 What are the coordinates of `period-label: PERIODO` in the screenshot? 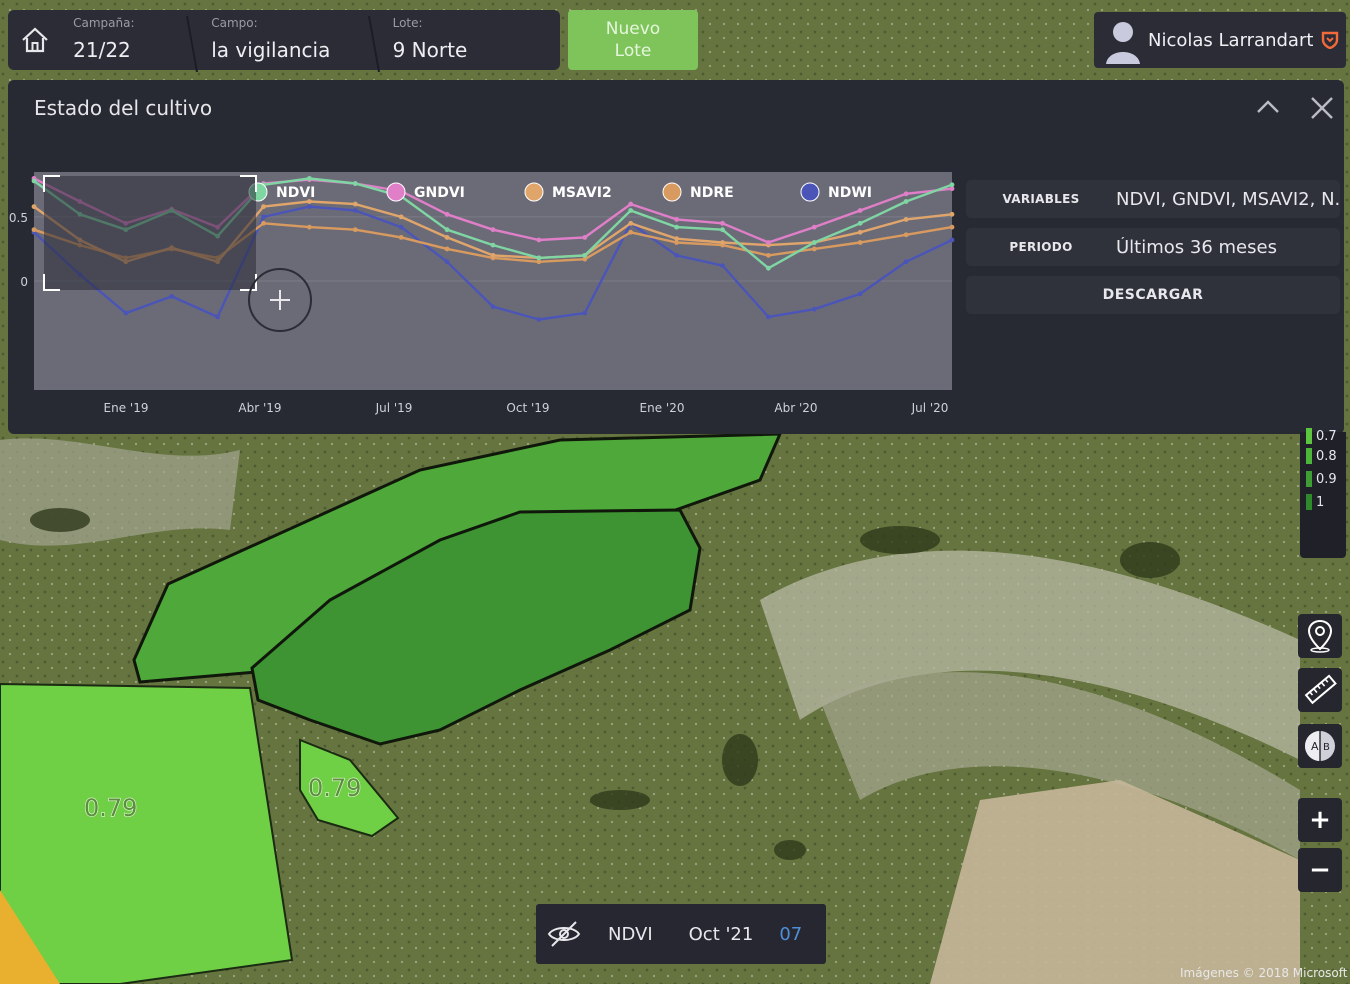 It's located at (1041, 247).